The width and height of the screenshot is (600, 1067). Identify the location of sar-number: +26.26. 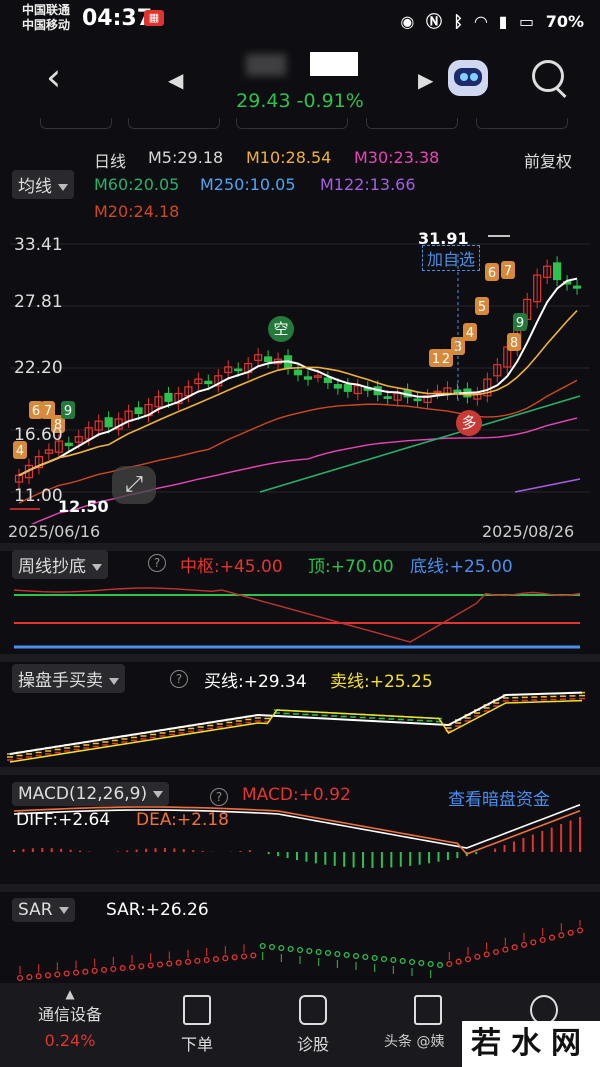
(177, 910).